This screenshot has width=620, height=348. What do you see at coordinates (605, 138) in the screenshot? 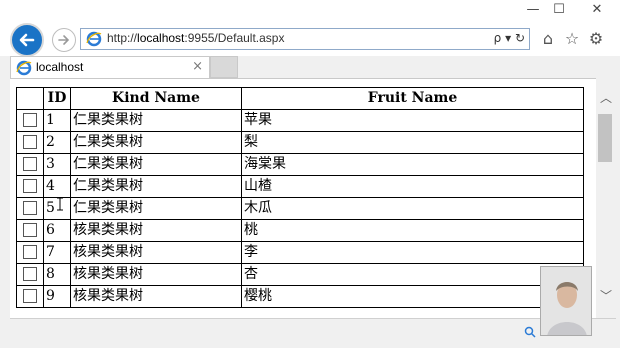
I see `scroll-thumb` at bounding box center [605, 138].